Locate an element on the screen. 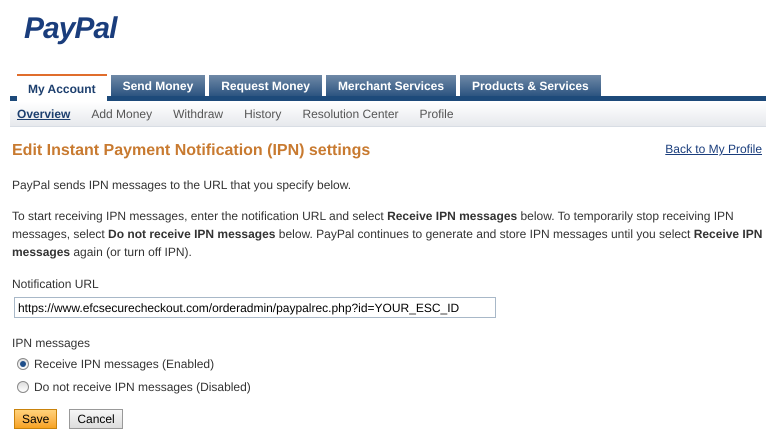  intro-text: PayPal sends IPN messages to the URL that you specify below. is located at coordinates (182, 185).